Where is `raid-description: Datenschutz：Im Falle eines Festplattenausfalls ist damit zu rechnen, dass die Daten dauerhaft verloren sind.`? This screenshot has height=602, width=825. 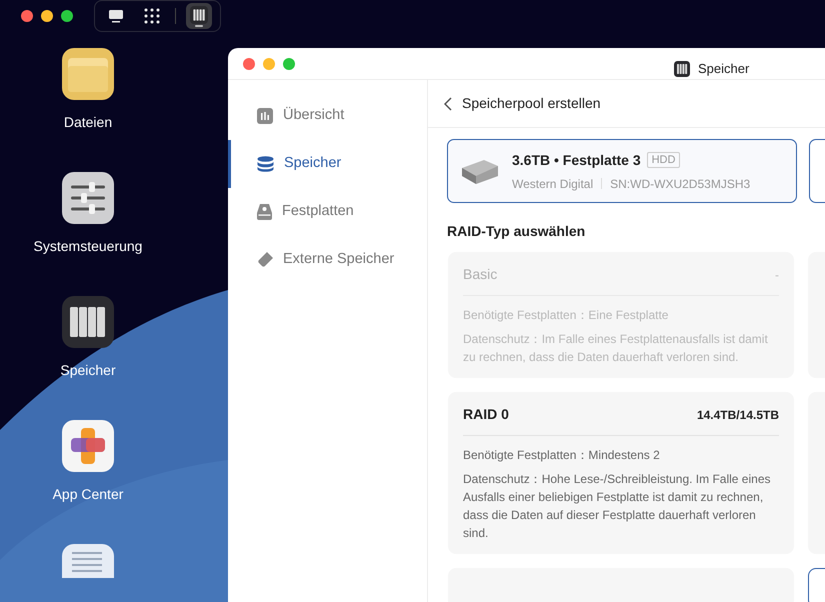
raid-description: Datenschutz：Im Falle eines Festplattenausfalls ist damit zu rechnen, dass die Daten dauerhaft verloren sind. is located at coordinates (616, 348).